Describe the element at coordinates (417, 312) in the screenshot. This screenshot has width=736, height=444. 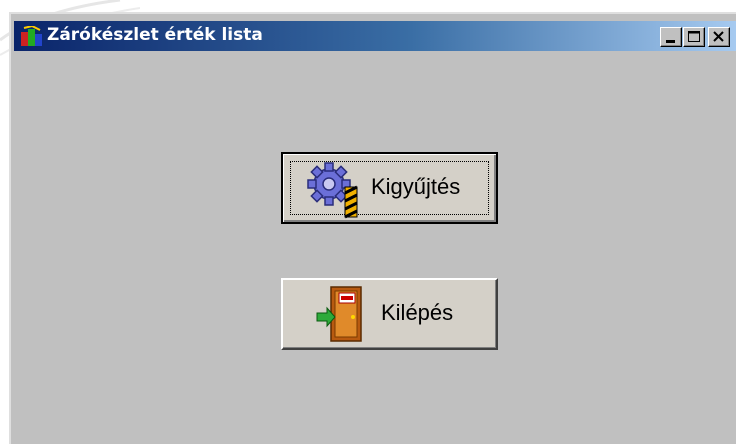
I see `exit-button-label: Kilépés` at that location.